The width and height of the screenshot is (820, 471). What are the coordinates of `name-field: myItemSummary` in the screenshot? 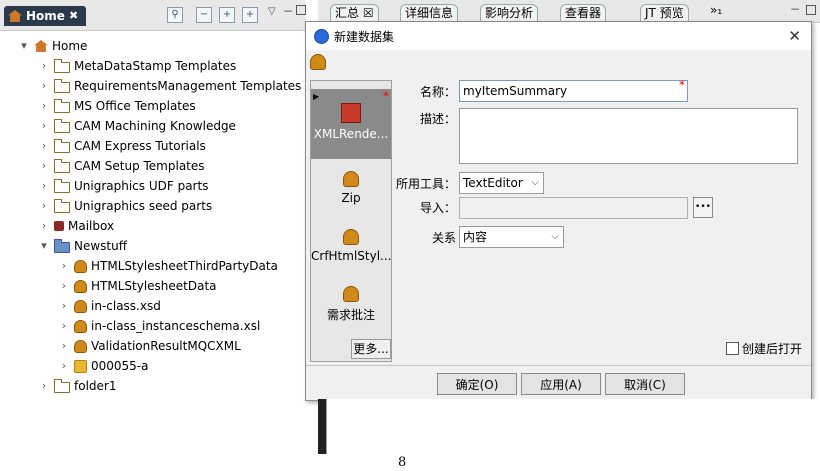 It's located at (573, 91).